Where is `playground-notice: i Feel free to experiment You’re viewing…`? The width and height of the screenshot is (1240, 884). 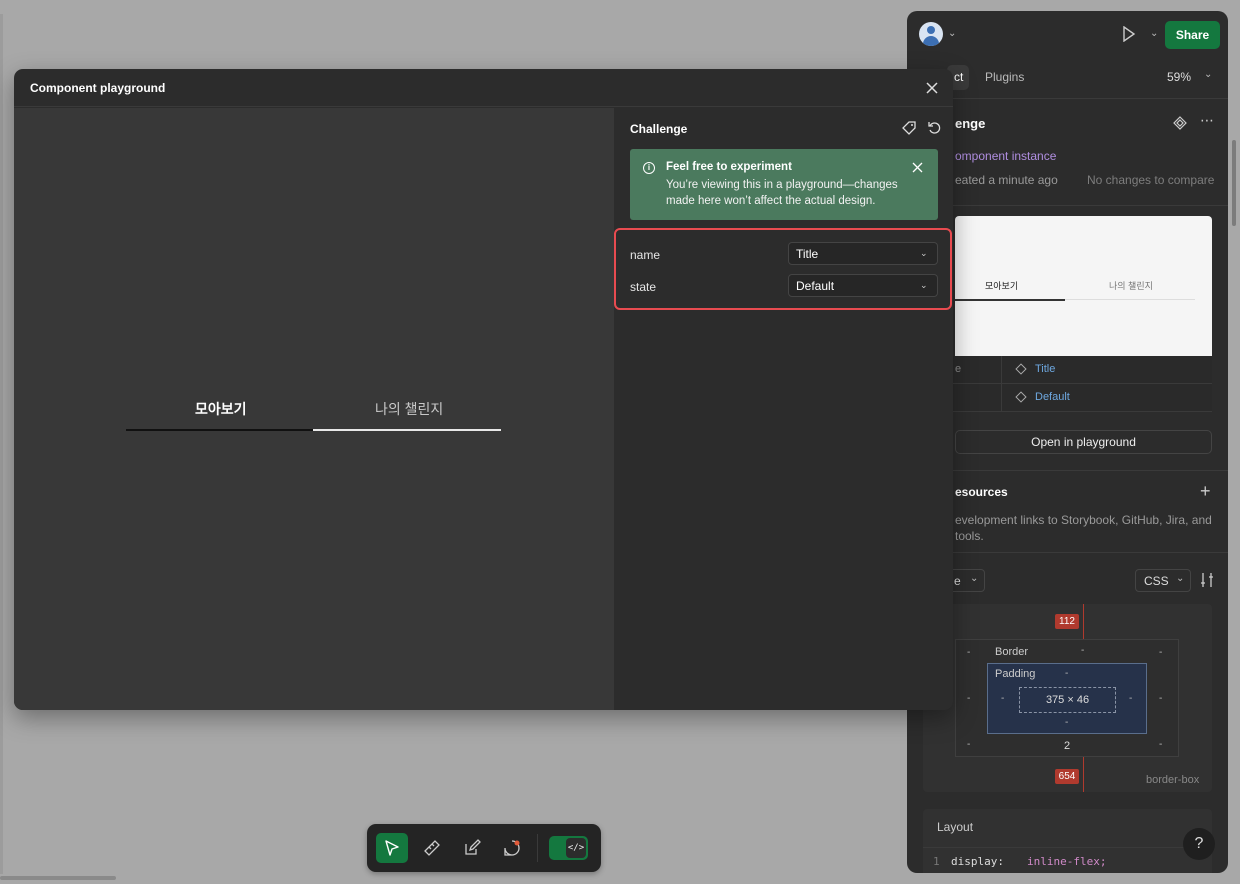
playground-notice: i Feel free to experiment You’re viewing… is located at coordinates (784, 184).